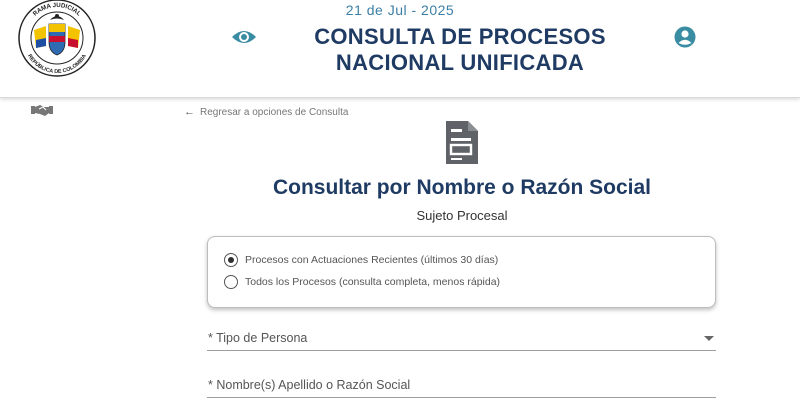 The width and height of the screenshot is (800, 400). What do you see at coordinates (274, 112) in the screenshot?
I see `back-link-label: Regresar a opciones de Consulta` at bounding box center [274, 112].